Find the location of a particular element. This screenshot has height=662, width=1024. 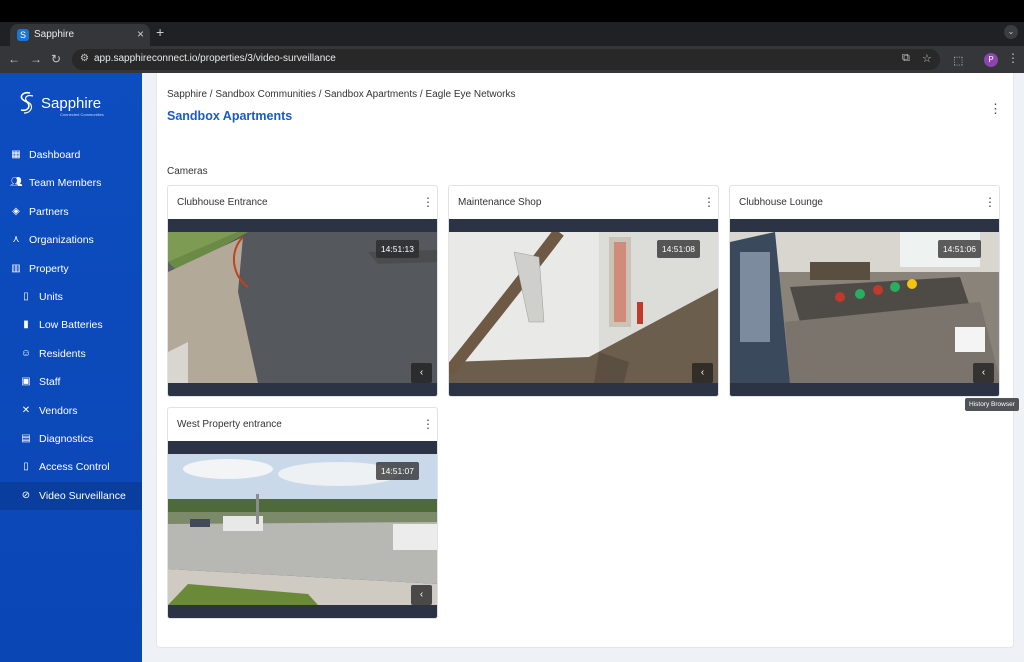

sidebar-item-partners: ◈ Partners is located at coordinates (71, 212).